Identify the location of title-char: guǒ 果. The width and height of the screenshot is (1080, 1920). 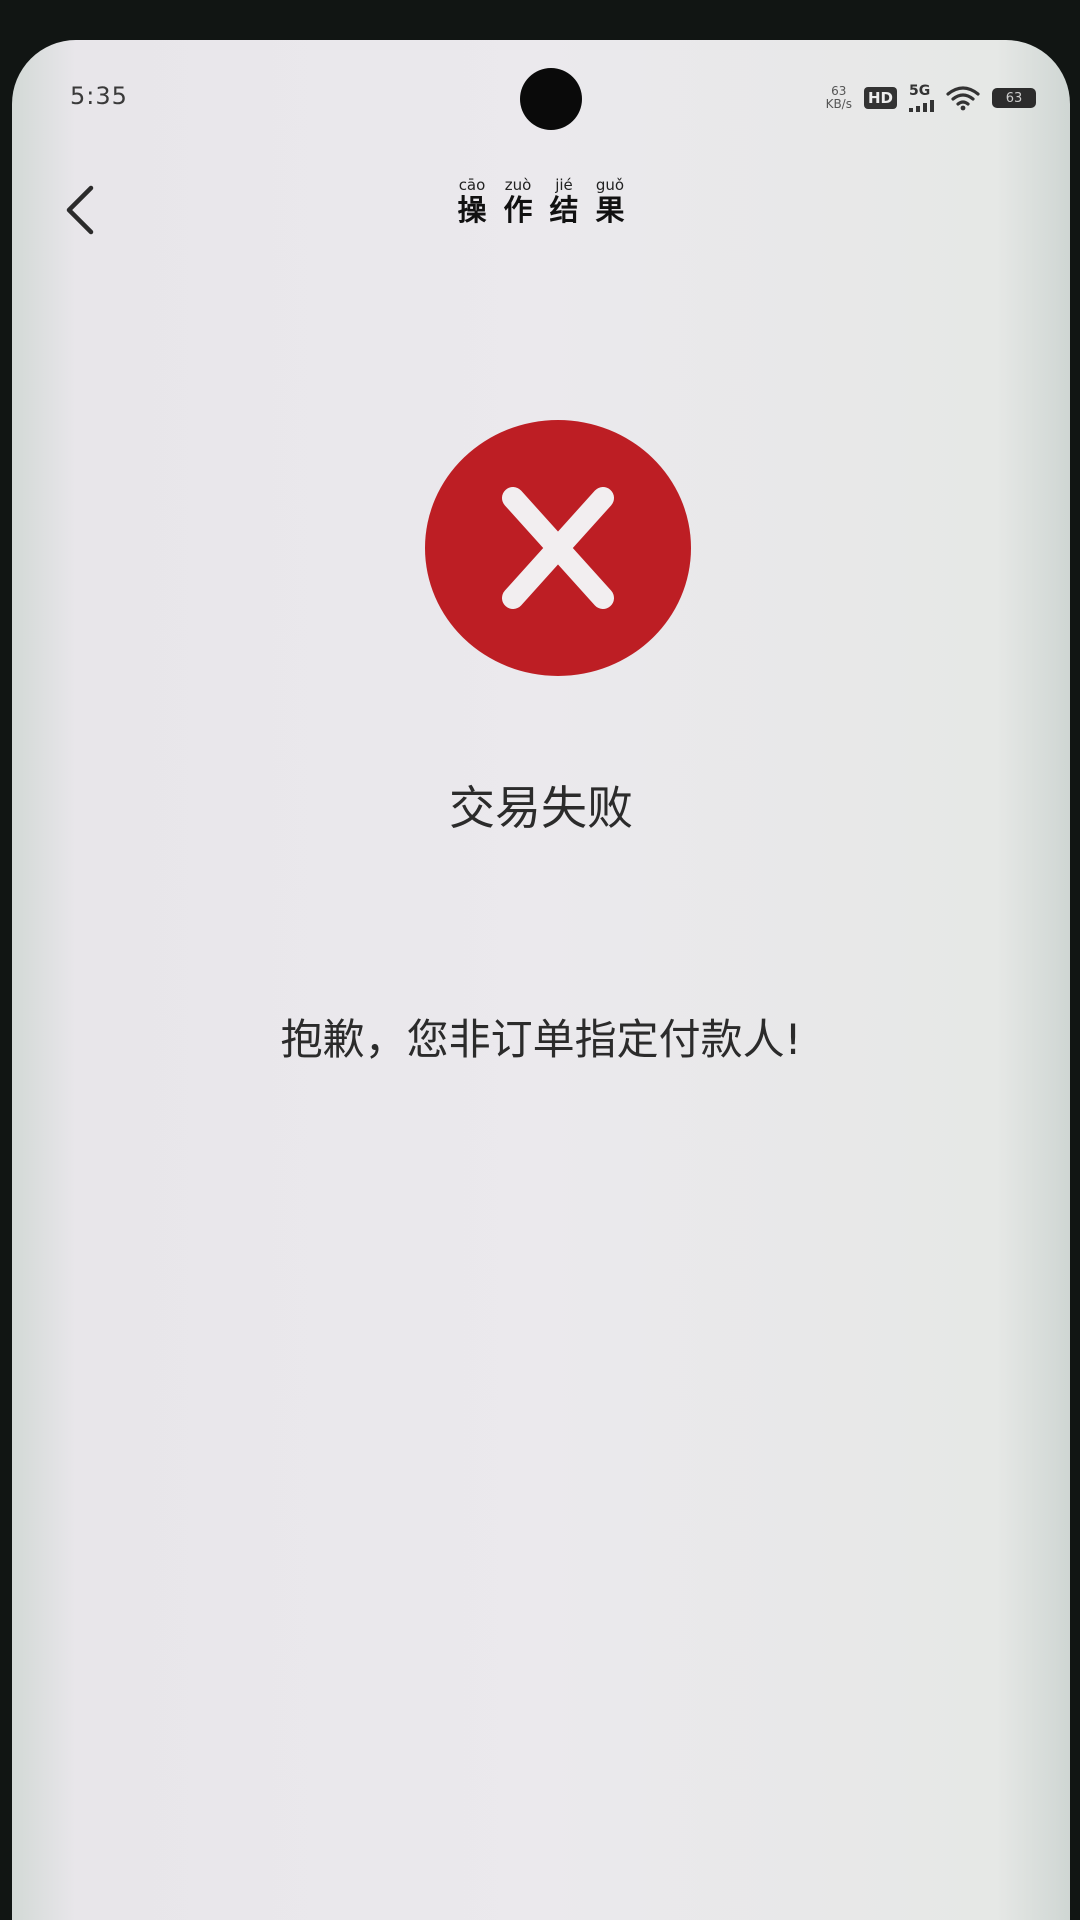
(610, 201).